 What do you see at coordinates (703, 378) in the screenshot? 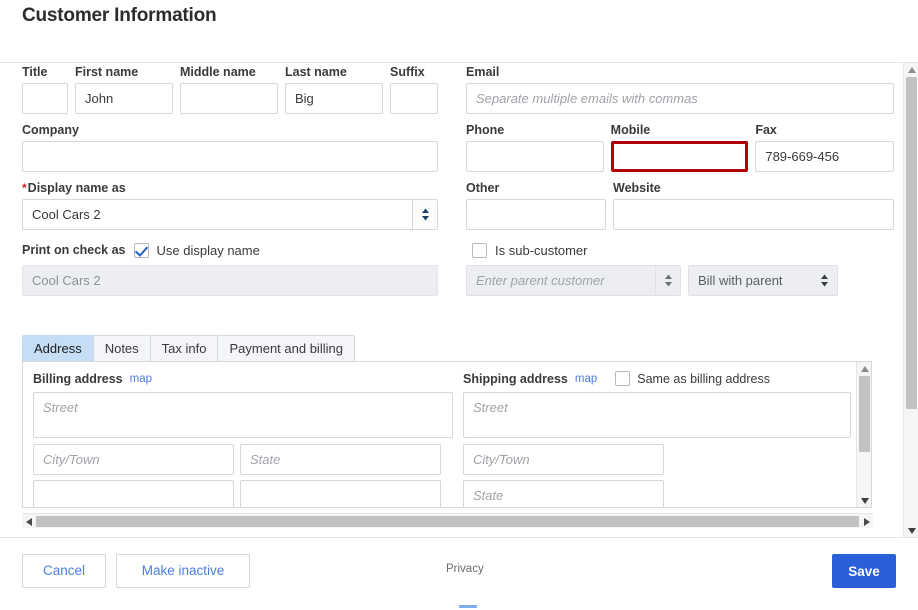
I see `same-as-billing-label: Same as billing address` at bounding box center [703, 378].